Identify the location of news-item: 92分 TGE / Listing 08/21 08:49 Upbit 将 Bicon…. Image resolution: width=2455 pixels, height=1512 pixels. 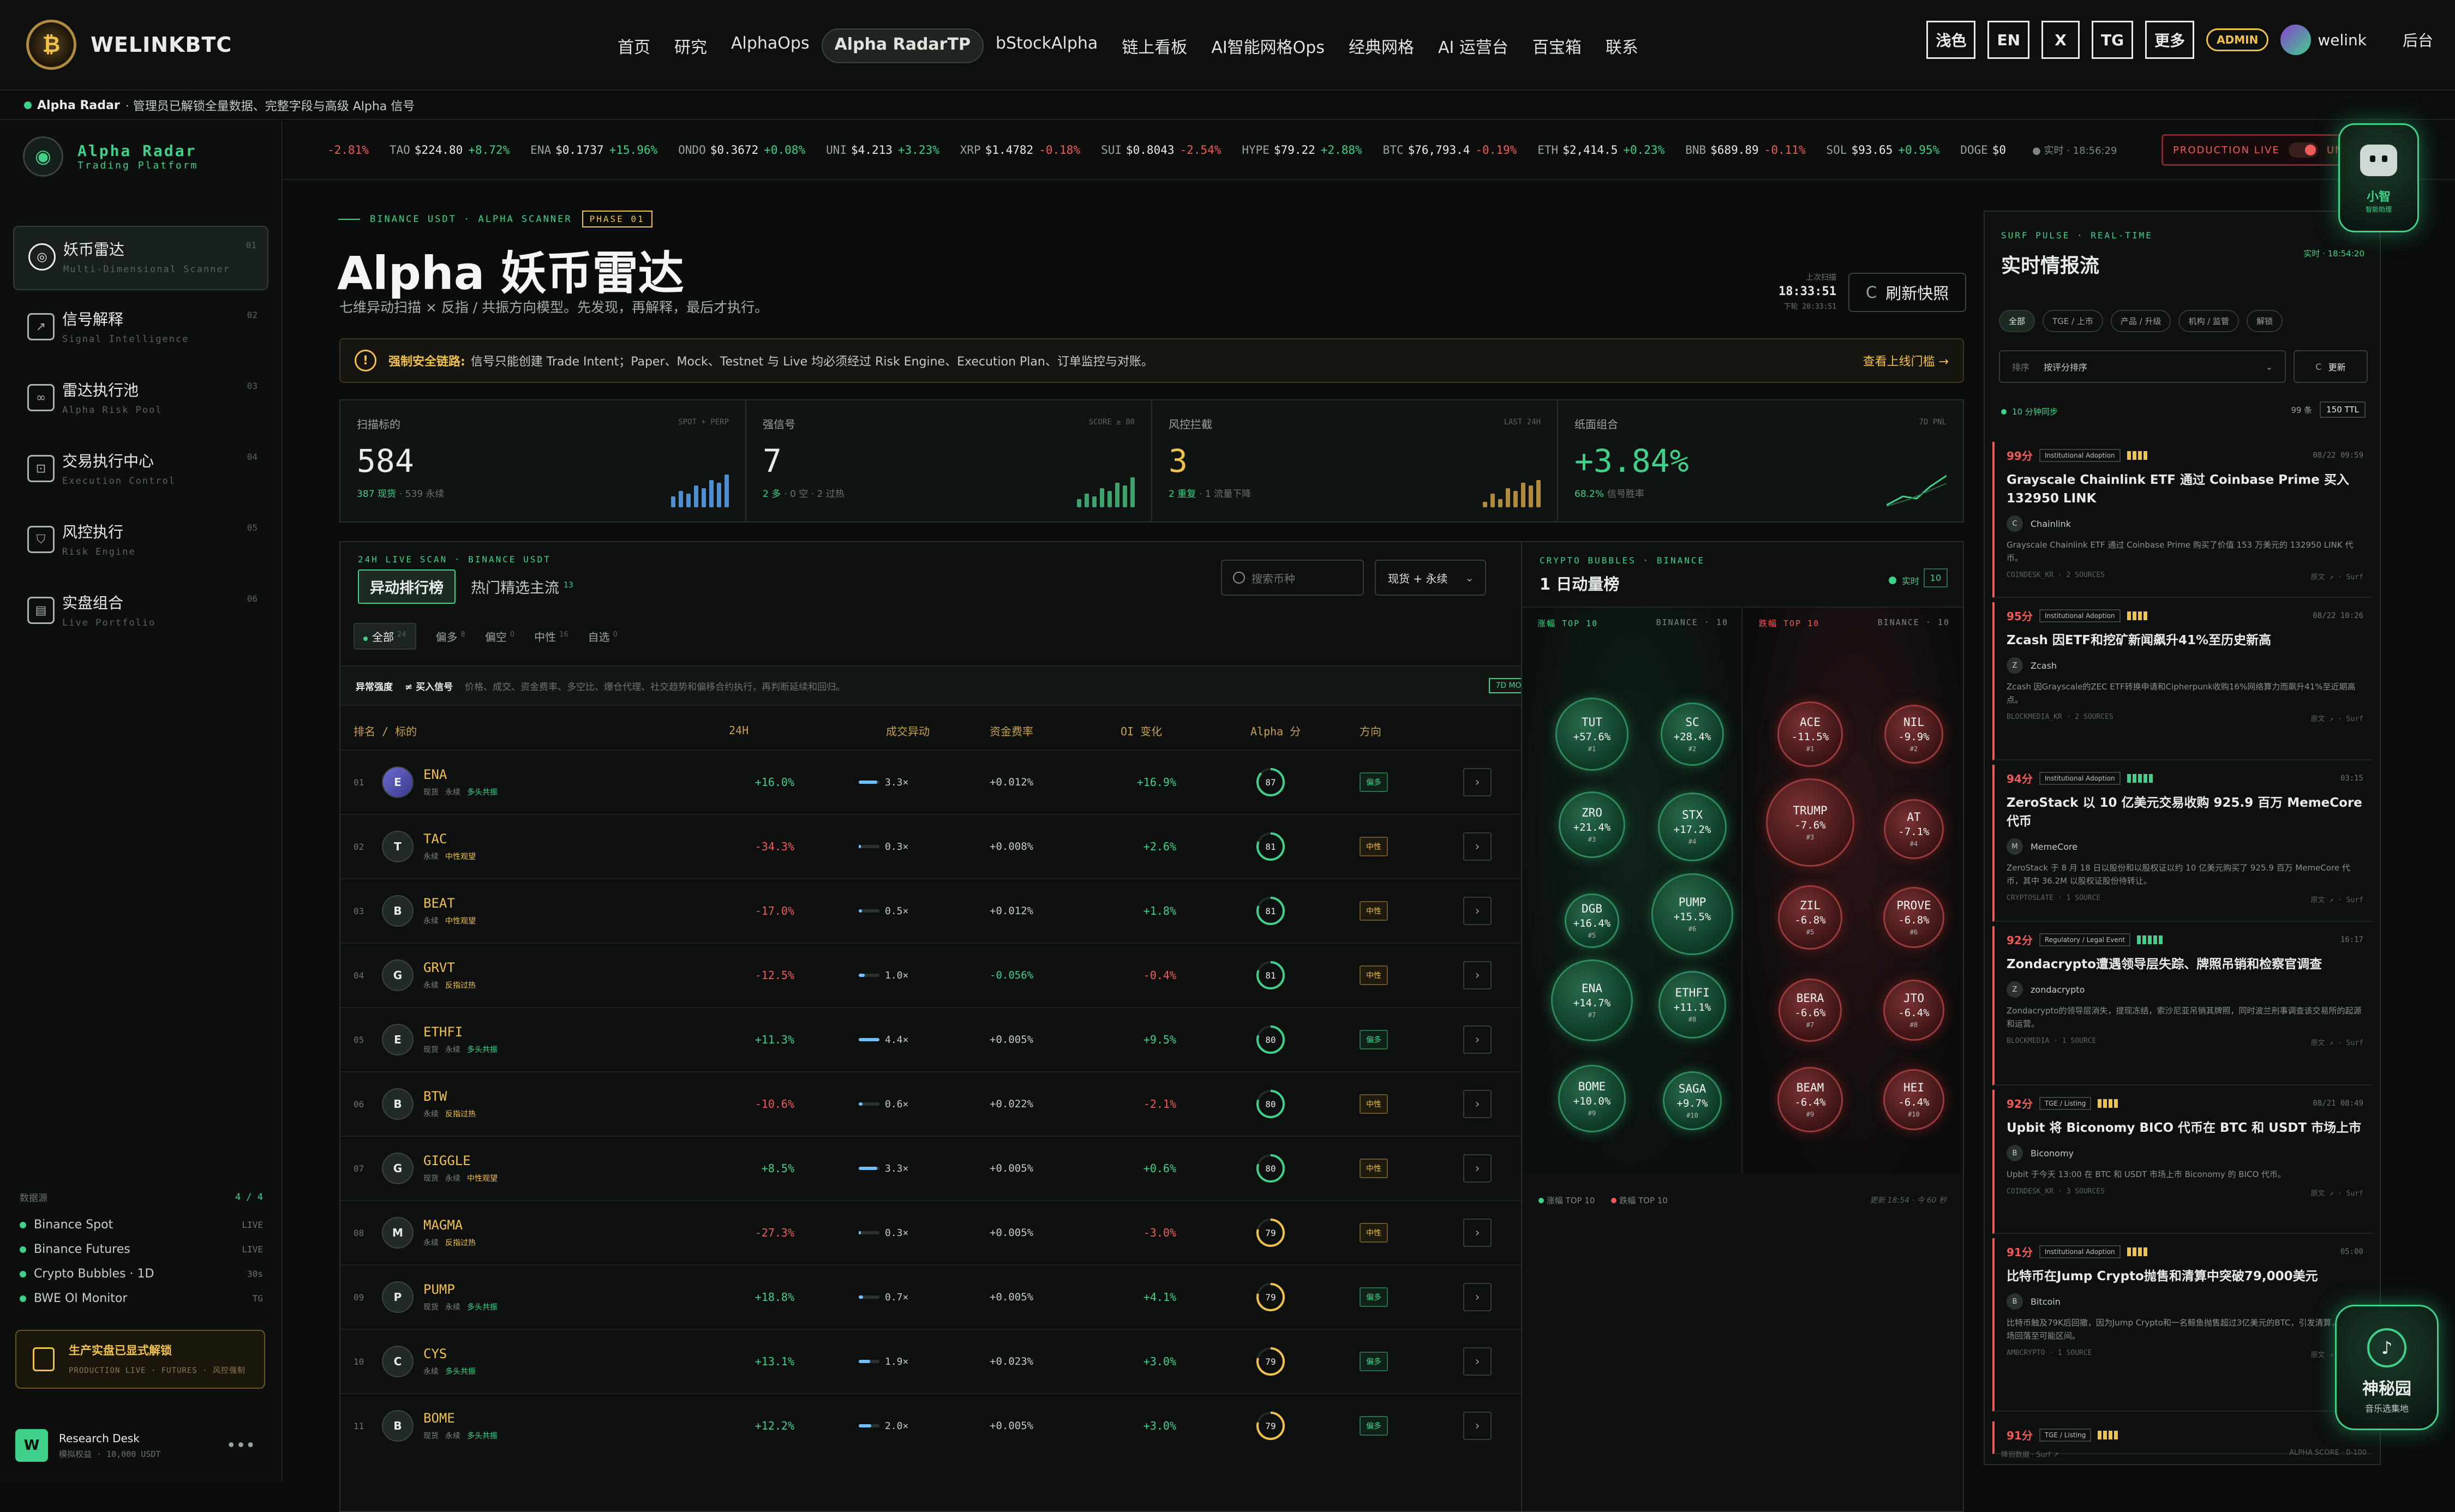
(2182, 1162).